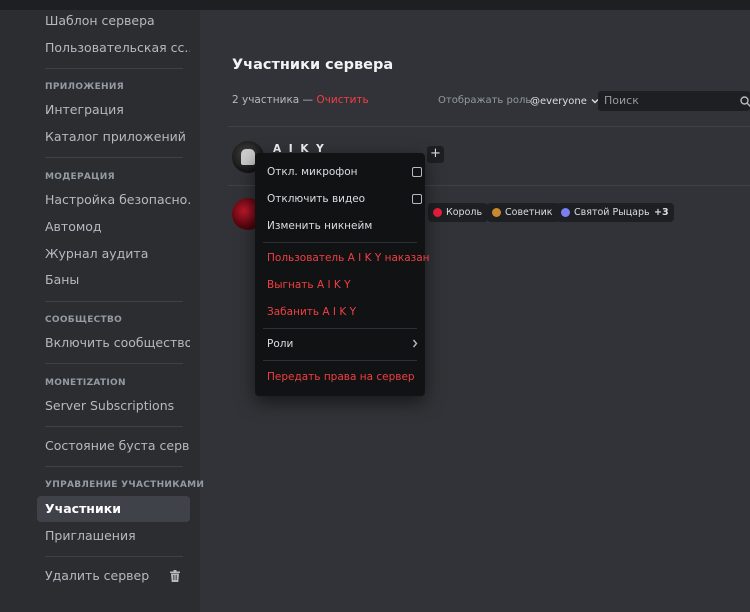 This screenshot has height=612, width=750. What do you see at coordinates (85, 383) in the screenshot?
I see `sidebar-header-monetization: MONETIZATION` at bounding box center [85, 383].